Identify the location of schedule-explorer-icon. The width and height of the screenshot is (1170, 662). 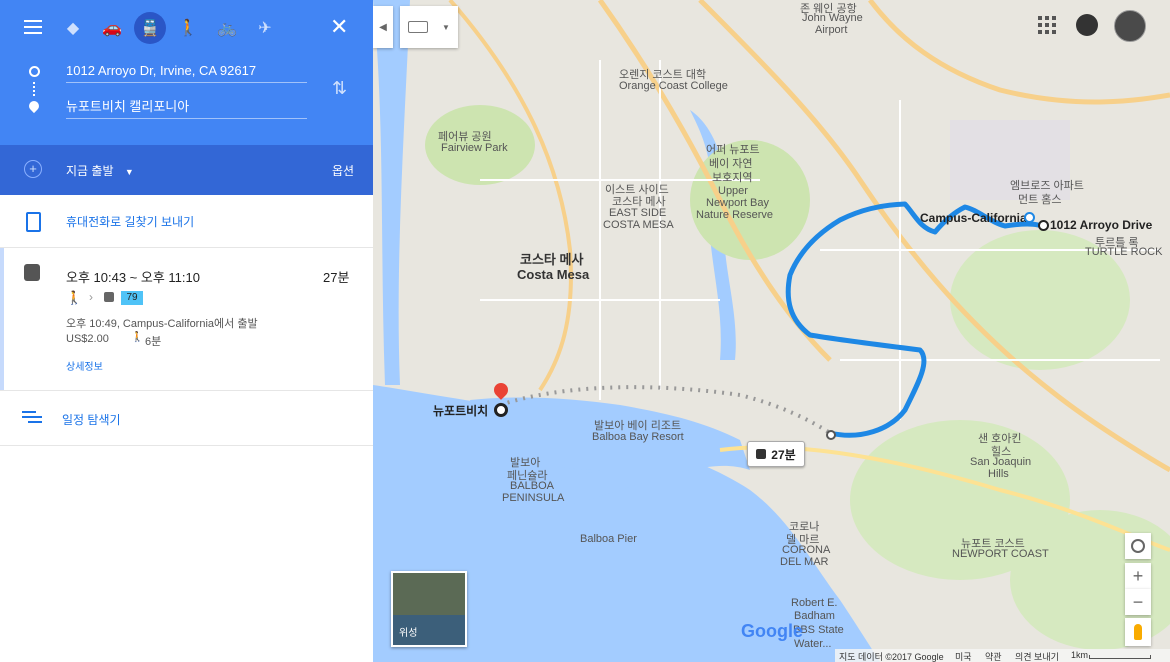
(32, 417).